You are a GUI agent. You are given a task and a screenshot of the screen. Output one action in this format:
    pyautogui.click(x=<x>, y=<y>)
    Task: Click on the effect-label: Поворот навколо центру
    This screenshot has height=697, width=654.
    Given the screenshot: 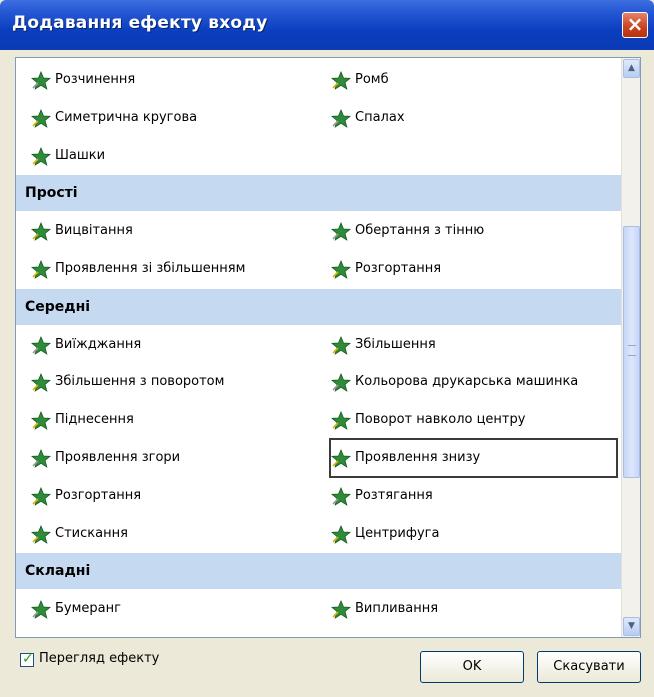 What is the action you would take?
    pyautogui.click(x=440, y=420)
    